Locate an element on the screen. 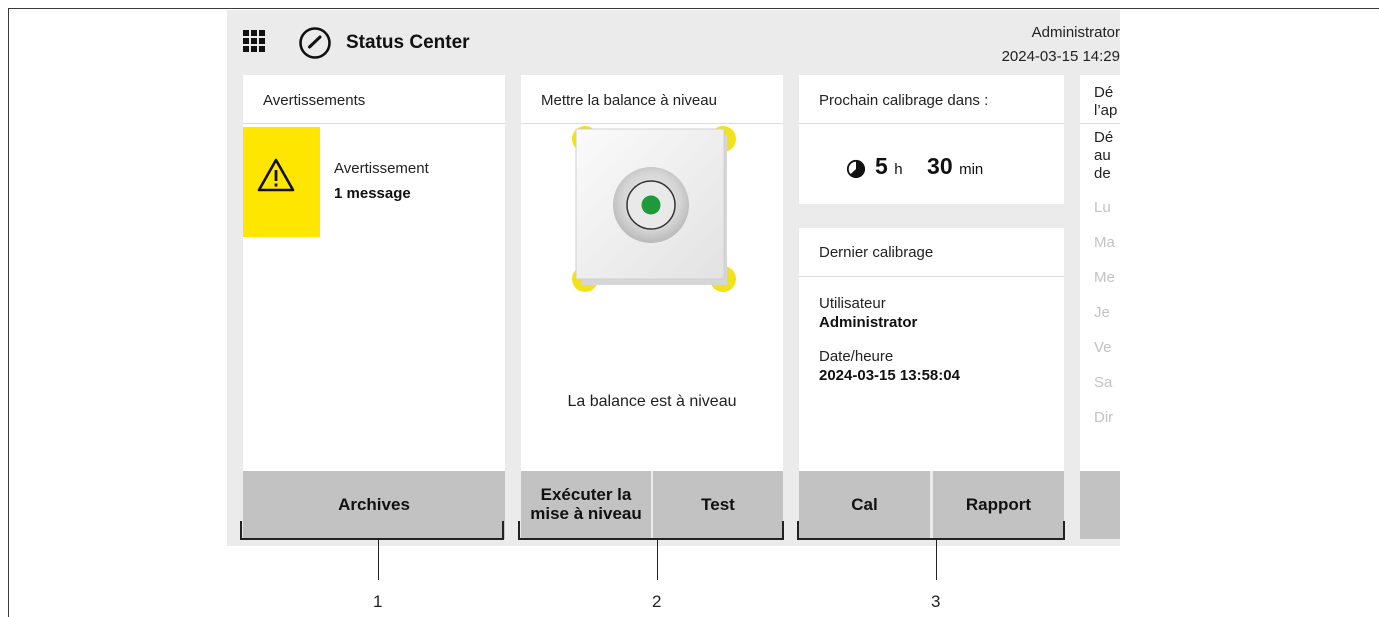 Image resolution: width=1379 pixels, height=617 pixels. day-sunday: Dir is located at coordinates (1104, 417).